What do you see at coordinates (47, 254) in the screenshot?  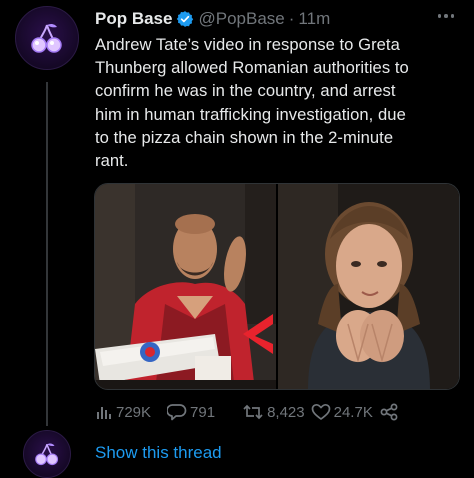 I see `thread-line` at bounding box center [47, 254].